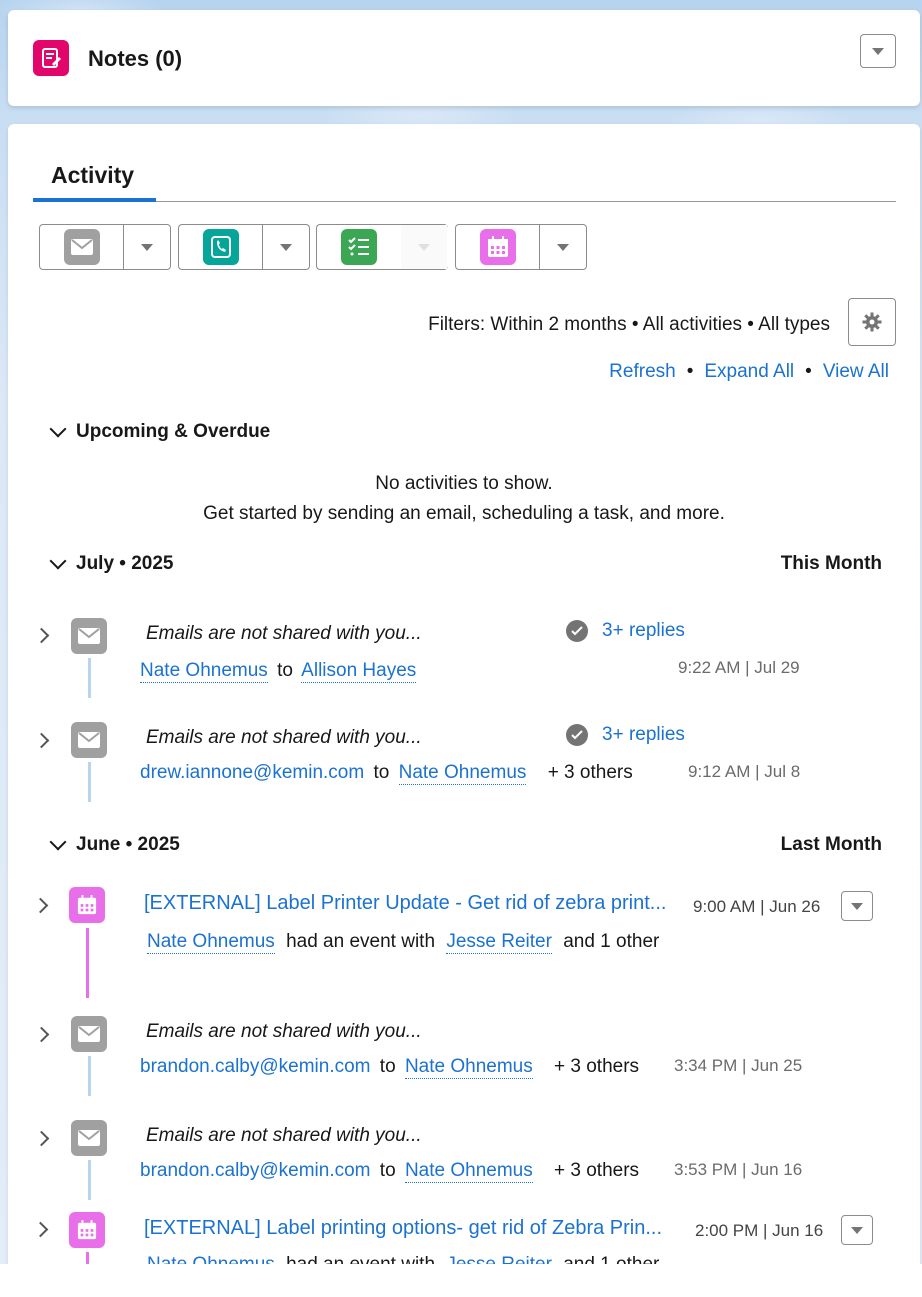 The image size is (922, 1297). I want to click on june-label: June • 2025, so click(128, 844).